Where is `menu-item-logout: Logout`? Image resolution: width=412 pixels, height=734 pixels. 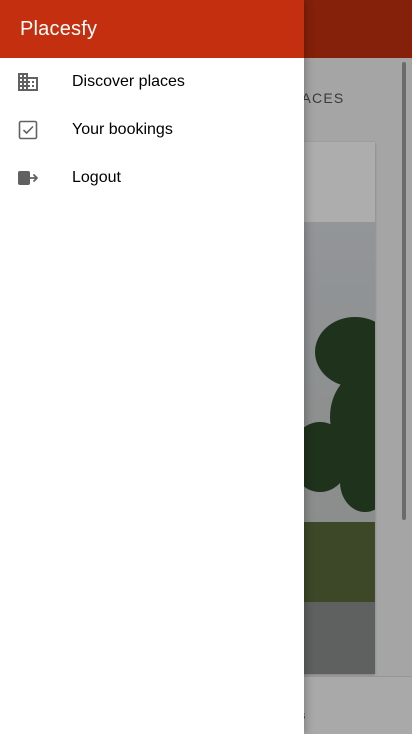
menu-item-logout: Logout is located at coordinates (152, 178).